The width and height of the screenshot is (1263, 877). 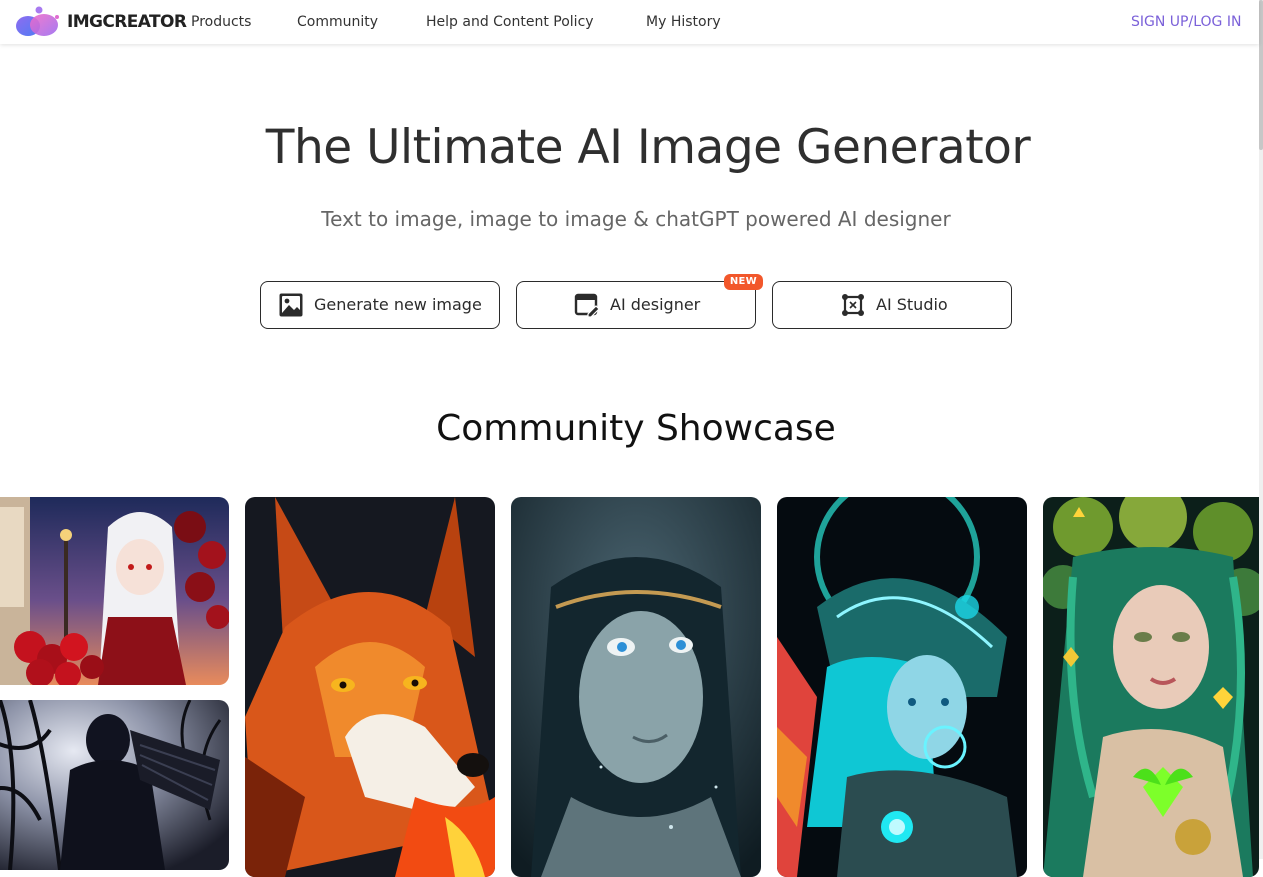 I want to click on showcase-image-fire-fox, so click(x=370, y=687).